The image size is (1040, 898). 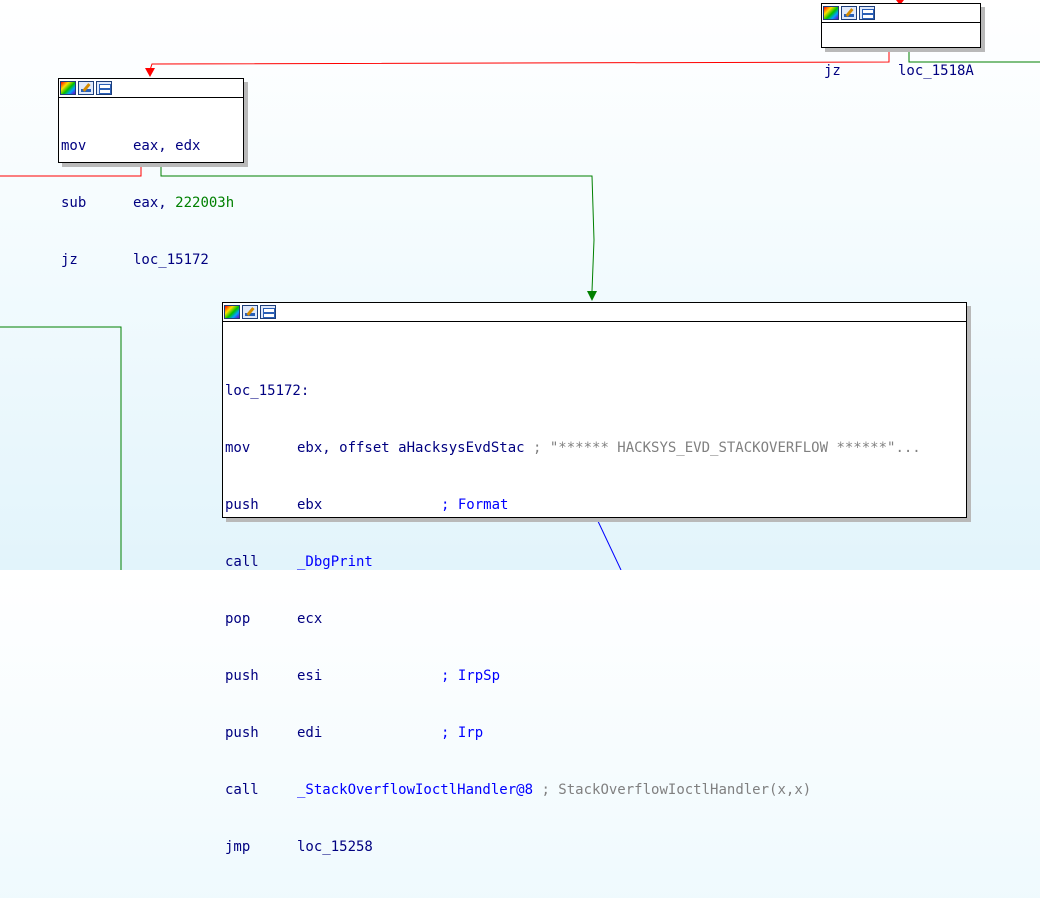 What do you see at coordinates (415, 790) in the screenshot?
I see `function-name: _StackOverflowIoctlHandler@8` at bounding box center [415, 790].